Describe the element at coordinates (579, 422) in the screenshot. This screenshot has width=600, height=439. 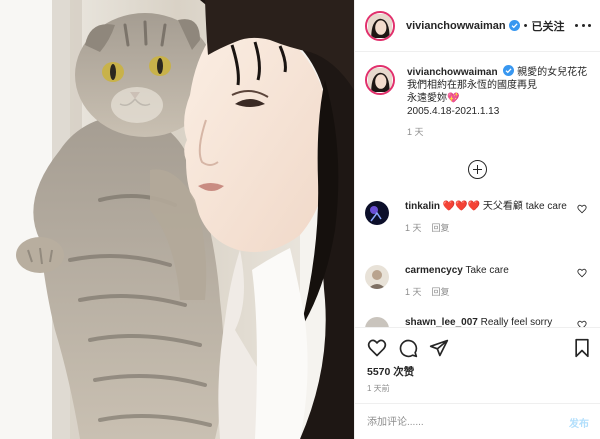
I see `post-comment-button: 发布` at that location.